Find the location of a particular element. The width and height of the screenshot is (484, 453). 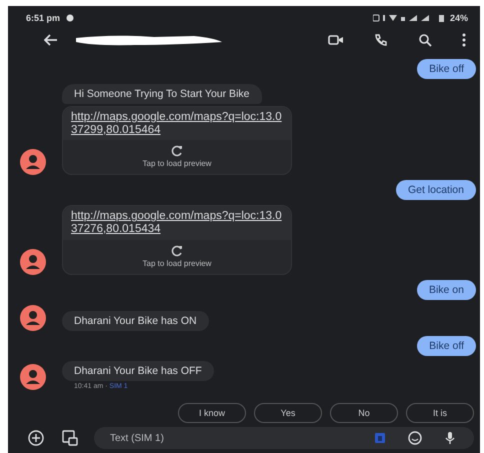

video-call-button is located at coordinates (336, 40).